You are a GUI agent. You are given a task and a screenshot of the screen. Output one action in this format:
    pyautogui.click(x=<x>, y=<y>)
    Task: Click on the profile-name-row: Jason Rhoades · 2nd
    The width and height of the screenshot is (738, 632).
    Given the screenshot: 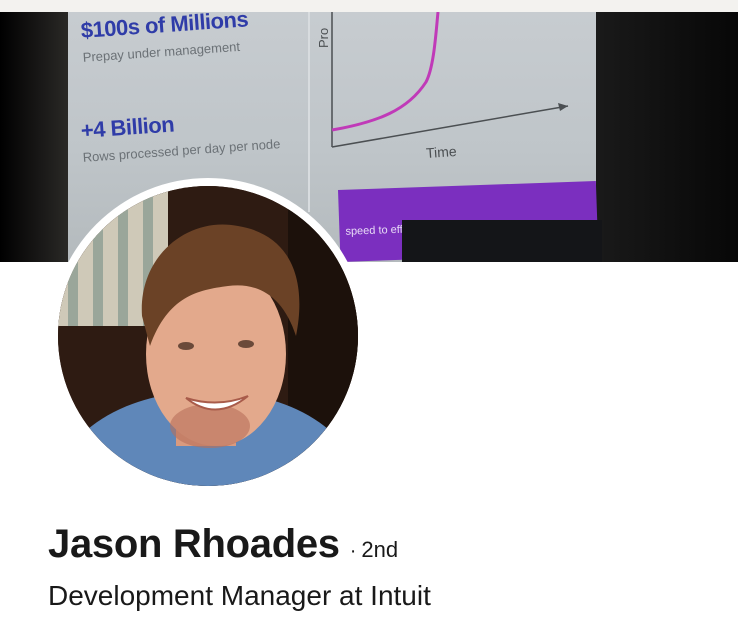 What is the action you would take?
    pyautogui.click(x=223, y=544)
    